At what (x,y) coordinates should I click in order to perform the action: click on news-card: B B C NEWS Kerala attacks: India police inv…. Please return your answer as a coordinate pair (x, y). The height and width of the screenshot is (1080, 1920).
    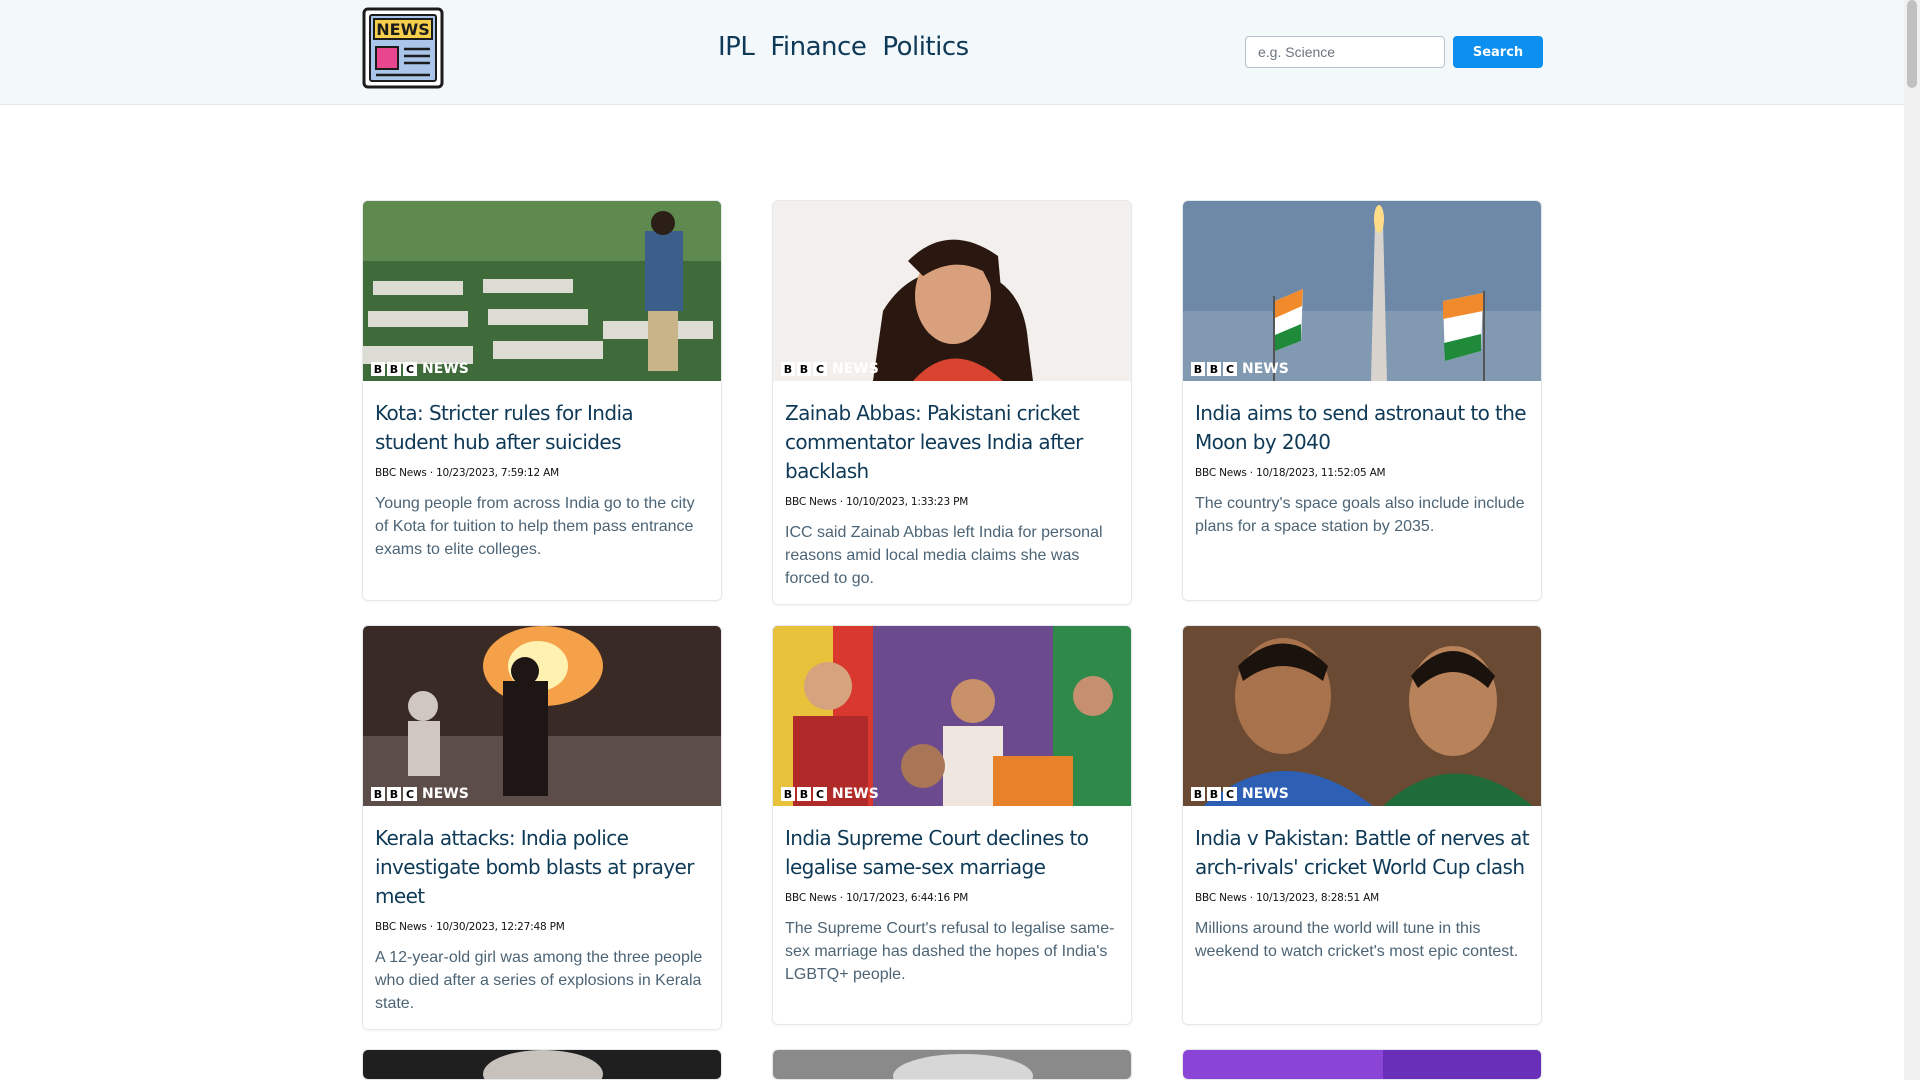
    Looking at the image, I should click on (542, 827).